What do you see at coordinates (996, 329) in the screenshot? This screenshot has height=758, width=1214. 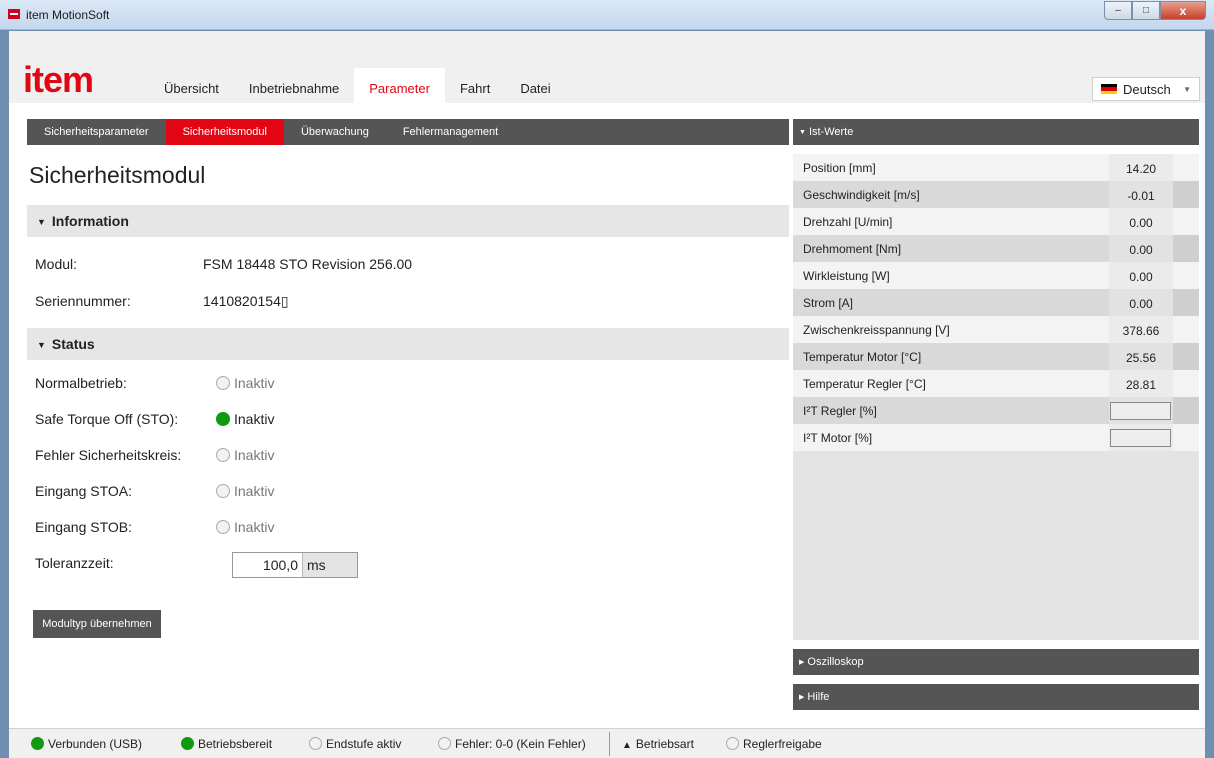 I see `table-row: Zwischenkreisspannung [V] 378.66` at bounding box center [996, 329].